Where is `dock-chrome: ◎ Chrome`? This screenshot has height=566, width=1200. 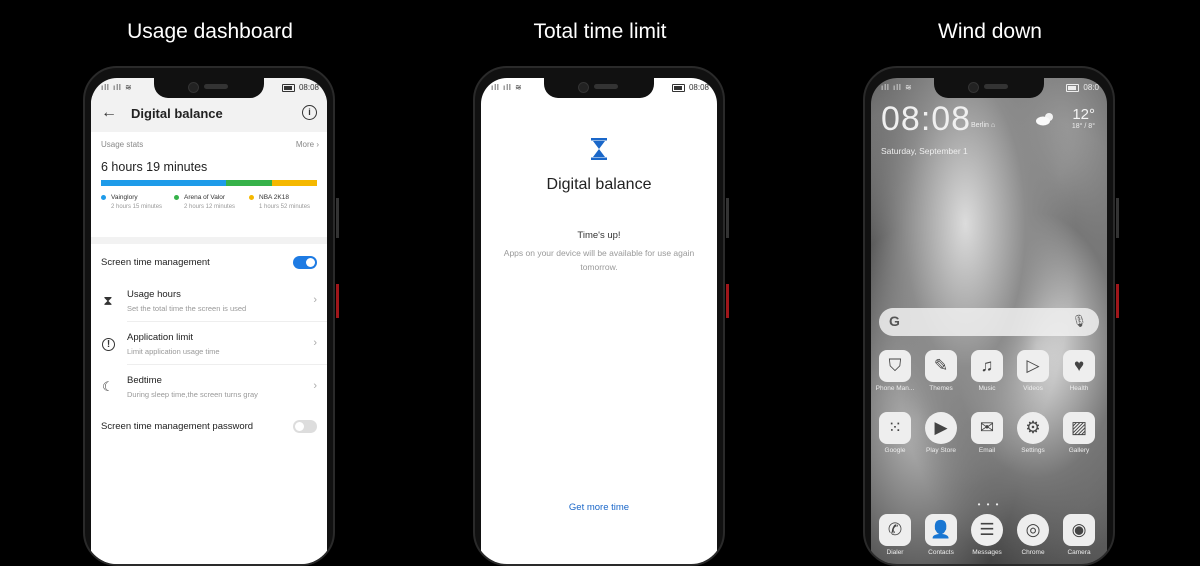 dock-chrome: ◎ Chrome is located at coordinates (1033, 535).